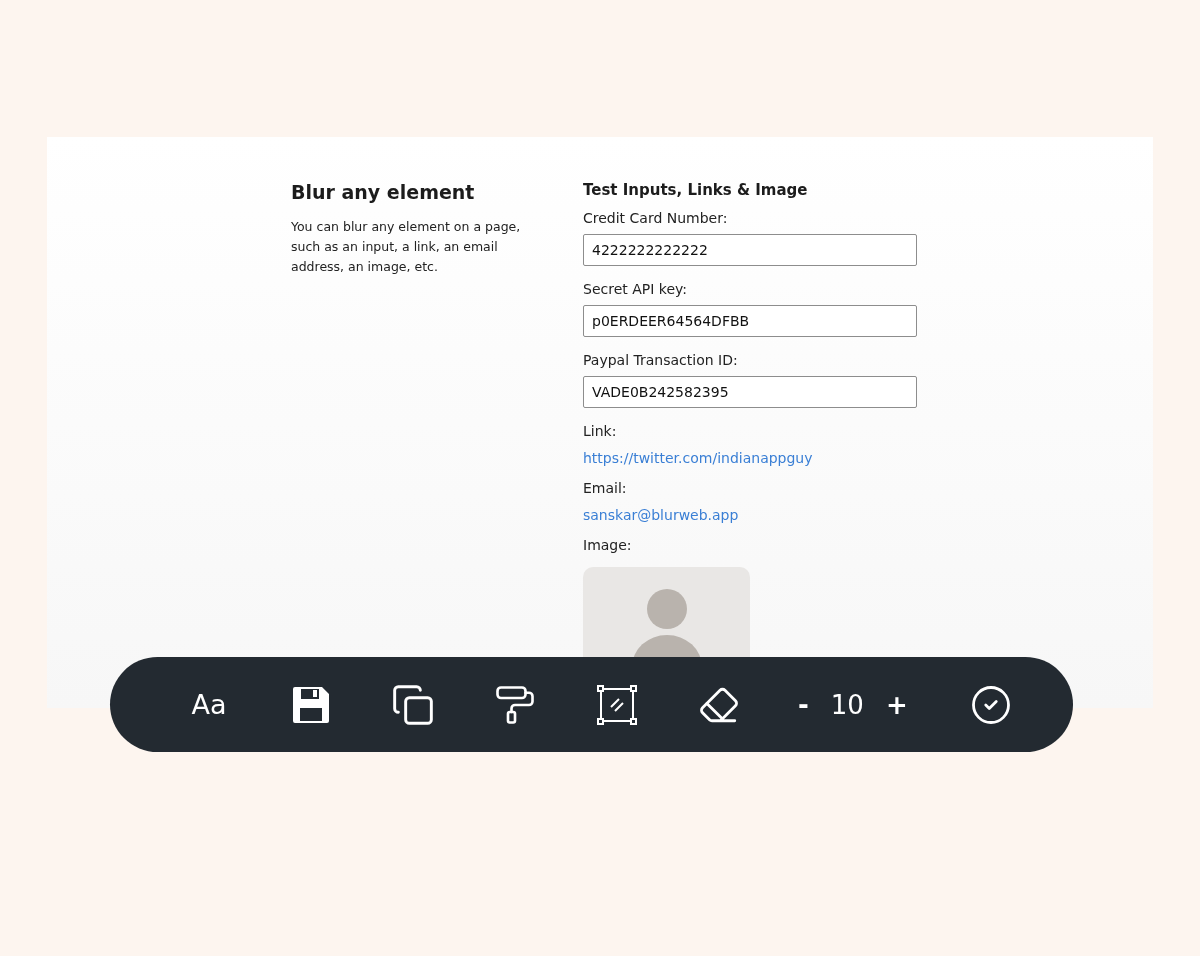 The width and height of the screenshot is (1200, 956). Describe the element at coordinates (656, 218) in the screenshot. I see `field-label: Credit Card Number:` at that location.